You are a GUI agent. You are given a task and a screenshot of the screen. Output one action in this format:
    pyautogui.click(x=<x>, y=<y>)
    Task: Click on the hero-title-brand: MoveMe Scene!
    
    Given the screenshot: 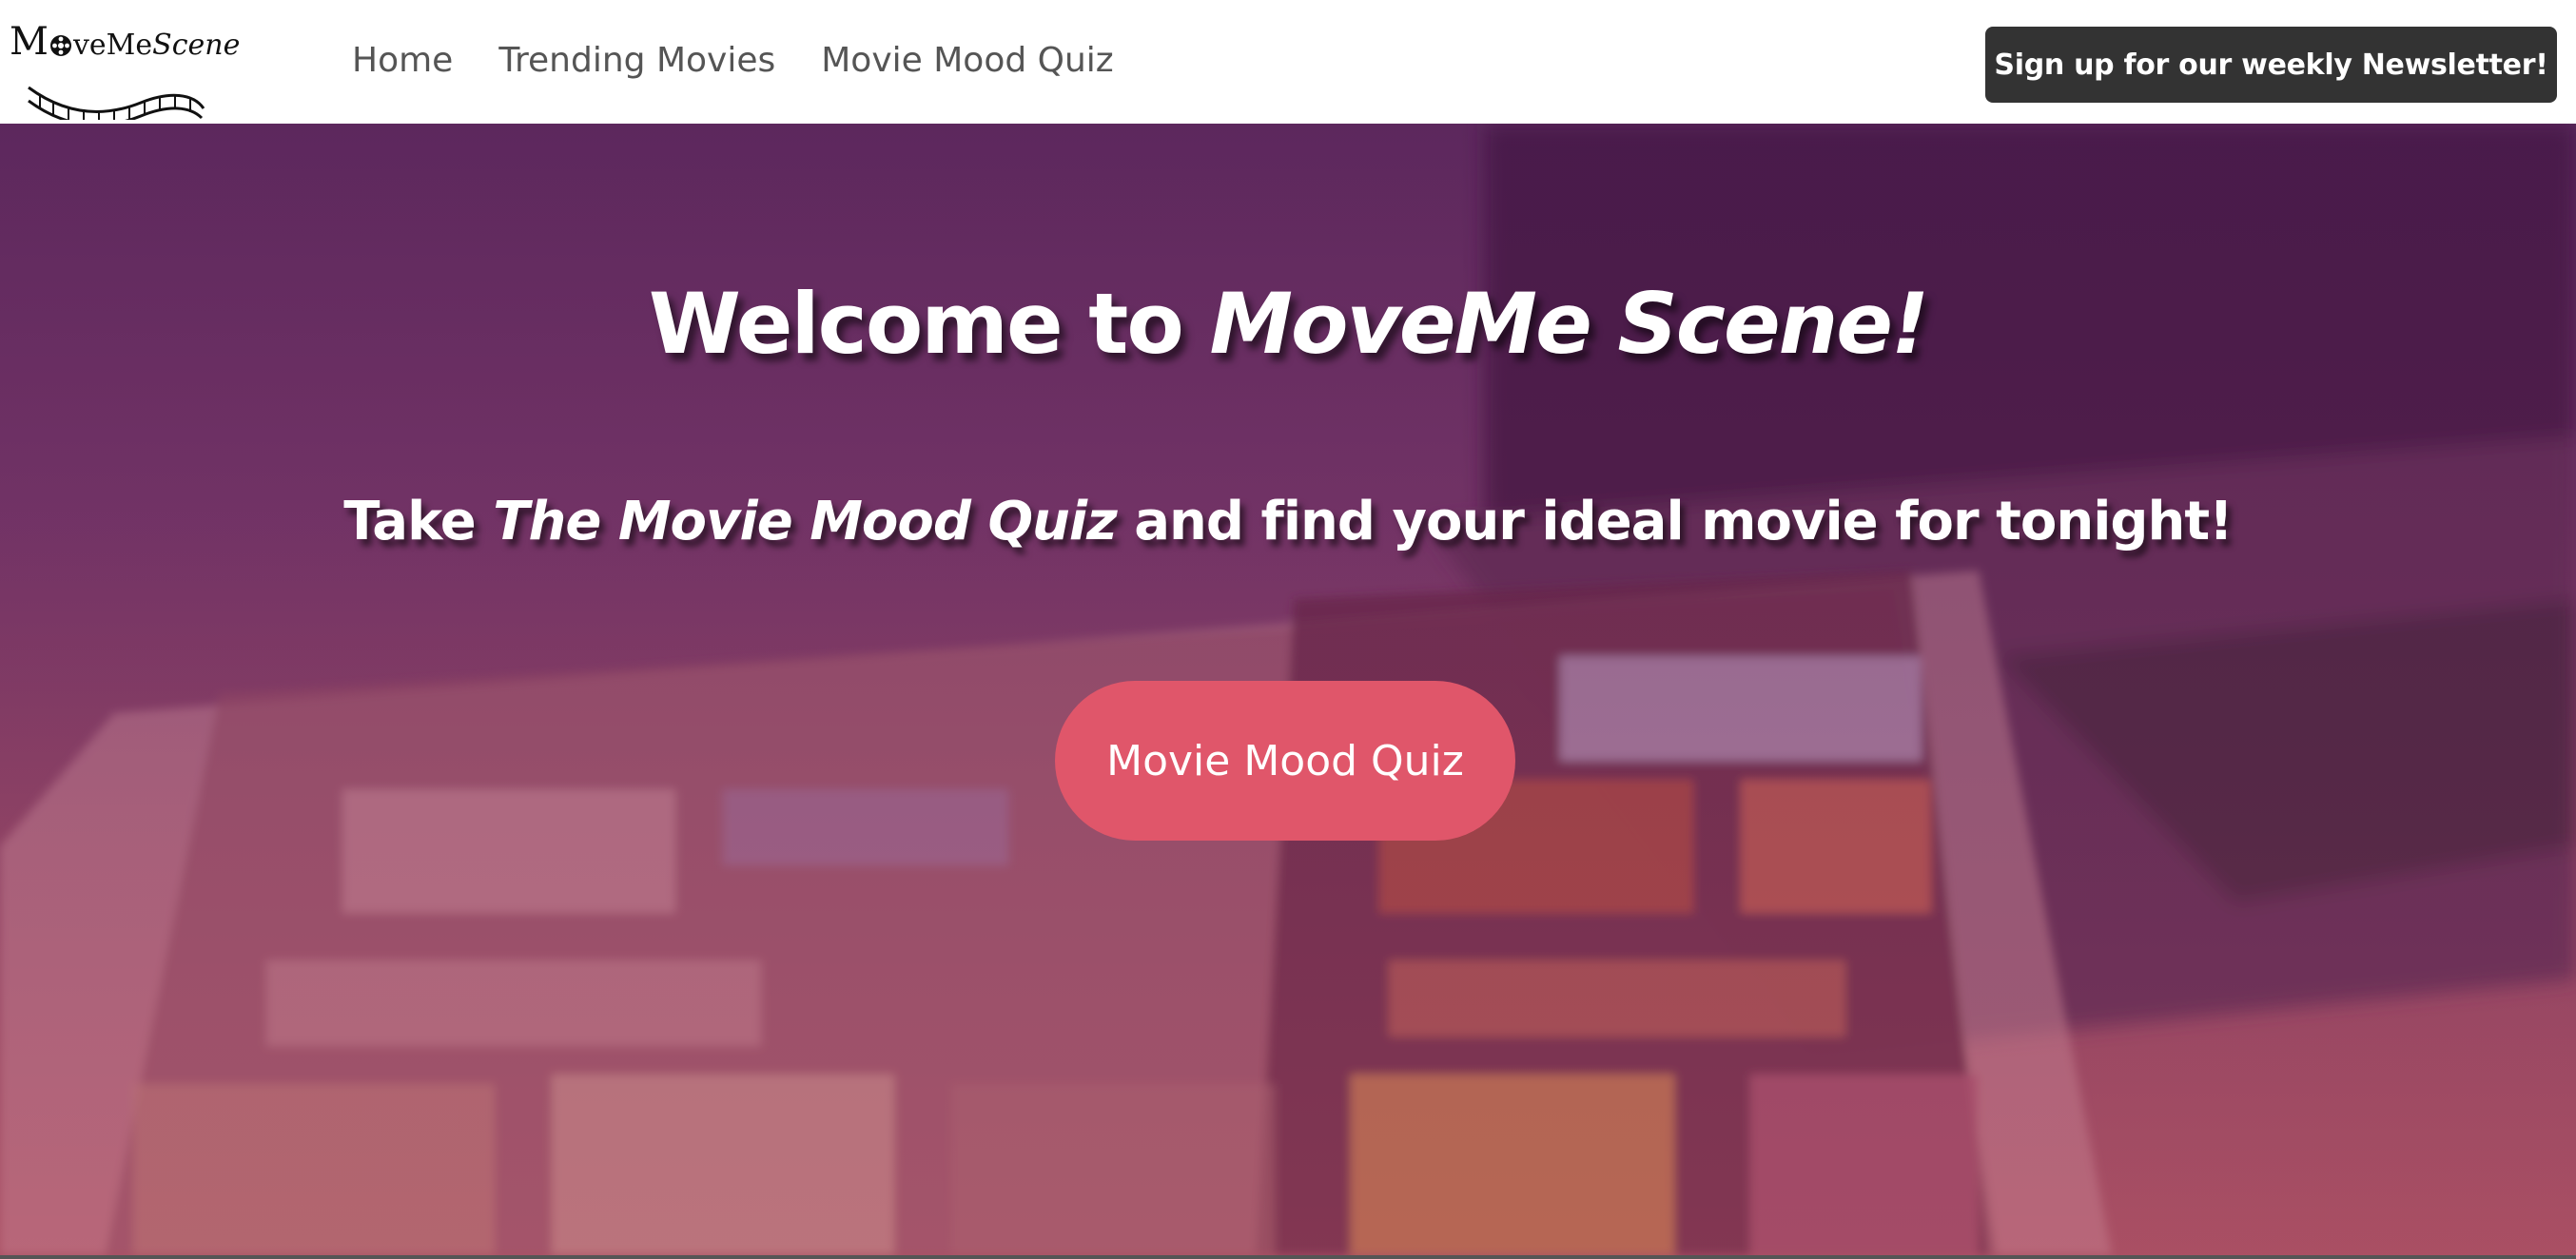 What is the action you would take?
    pyautogui.click(x=1569, y=323)
    